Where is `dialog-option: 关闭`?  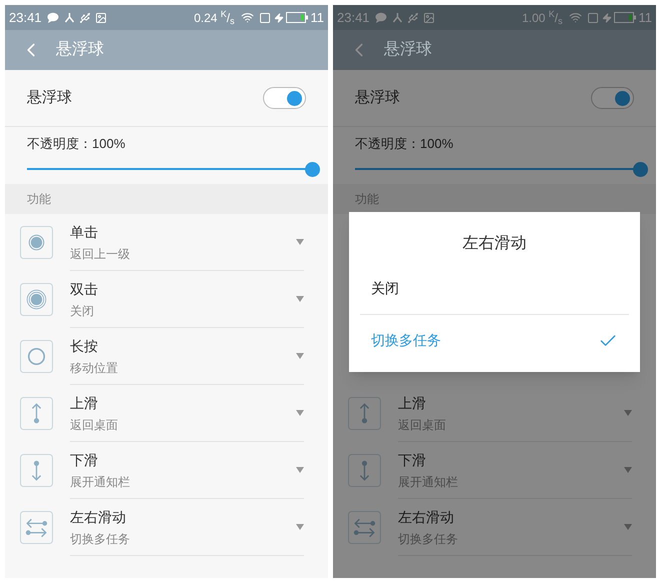
dialog-option: 关闭 is located at coordinates (494, 288).